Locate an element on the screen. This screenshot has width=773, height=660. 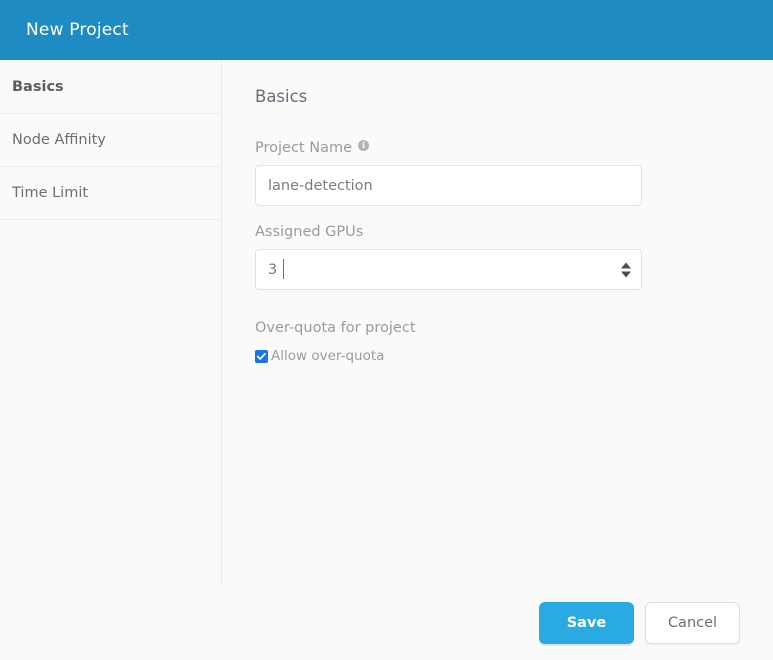
assigned-gpus-label-text: Assigned GPUs is located at coordinates (309, 232).